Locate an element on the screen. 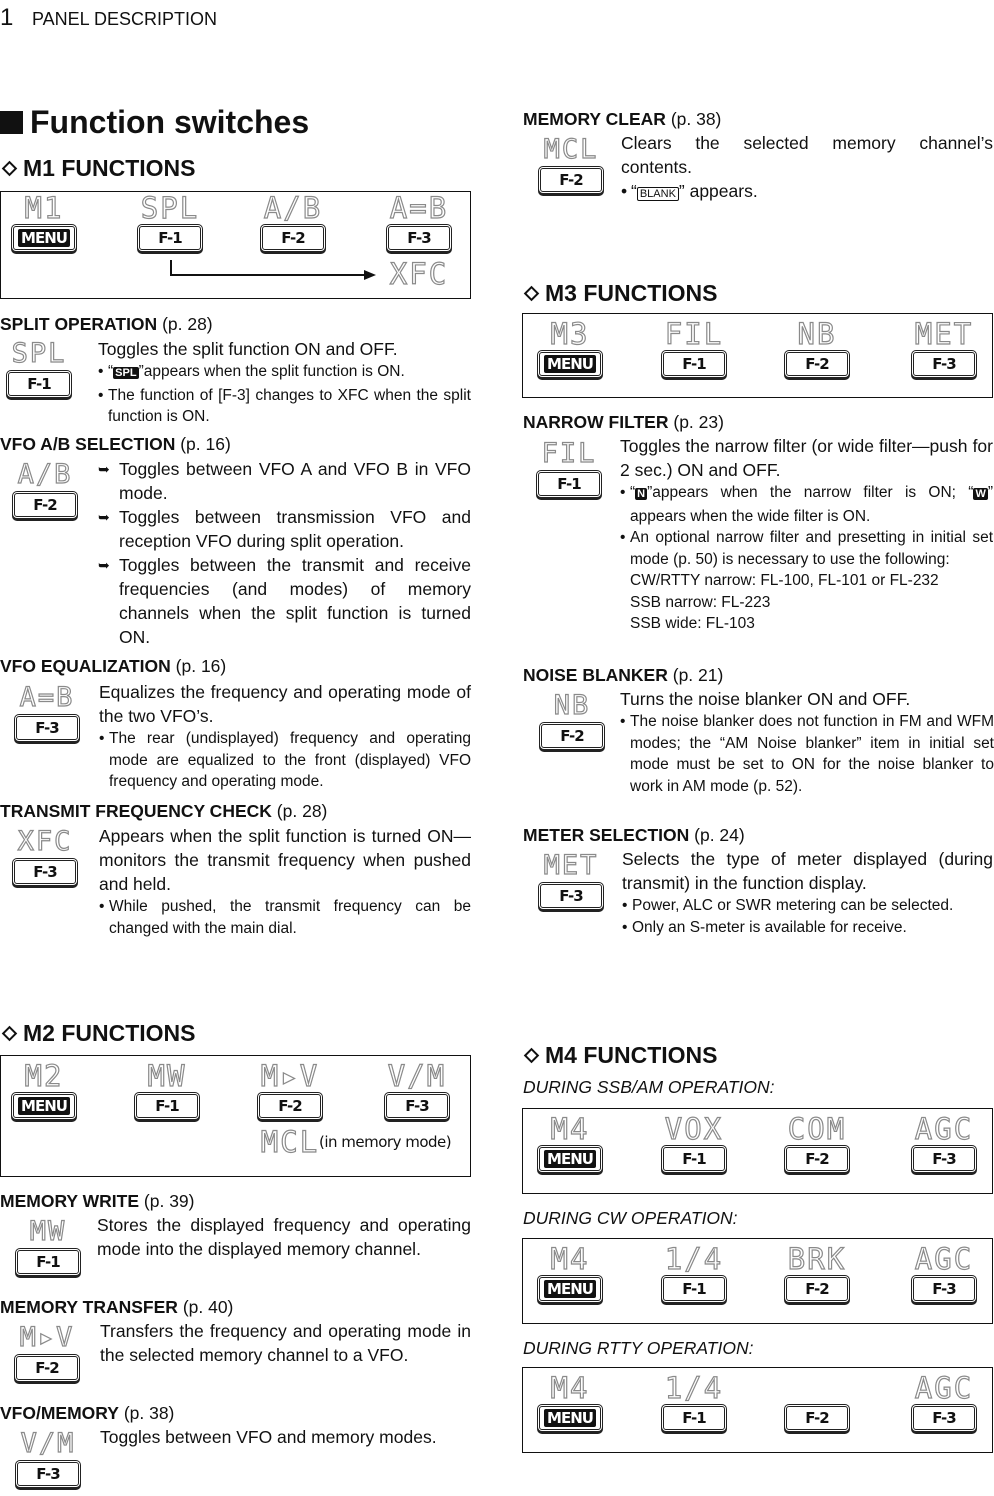  chapter-number: 1 is located at coordinates (7, 17).